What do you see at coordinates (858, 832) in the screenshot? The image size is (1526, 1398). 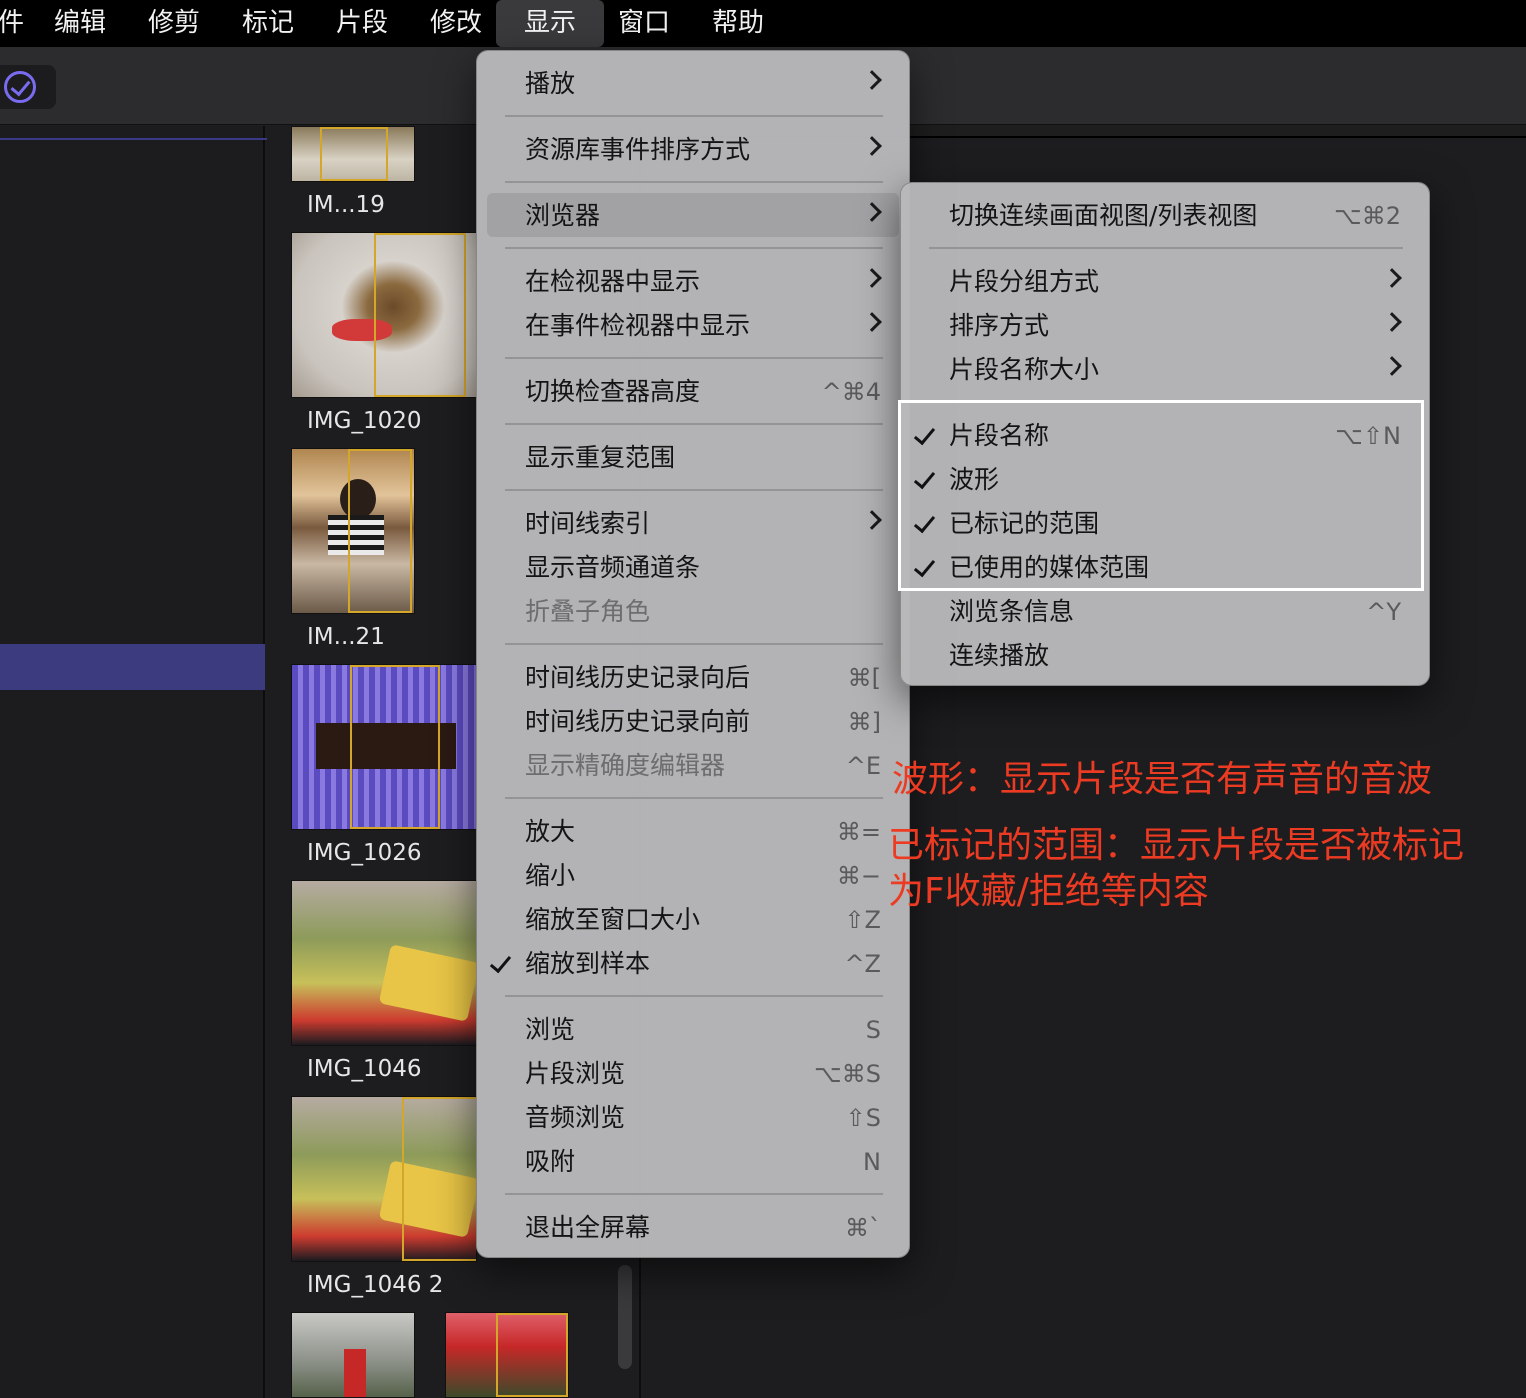 I see `menu-item-shortcut: ⌘=` at bounding box center [858, 832].